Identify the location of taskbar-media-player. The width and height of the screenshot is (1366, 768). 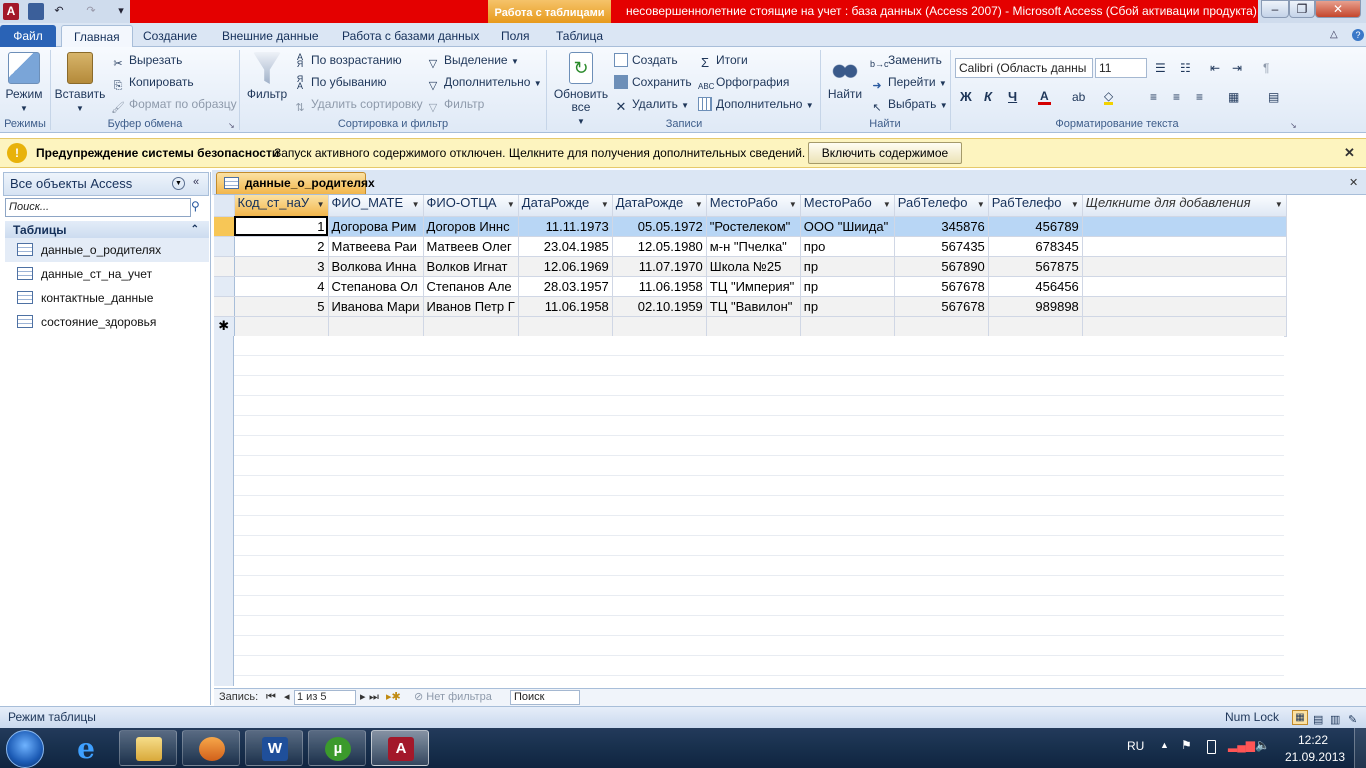
(211, 748).